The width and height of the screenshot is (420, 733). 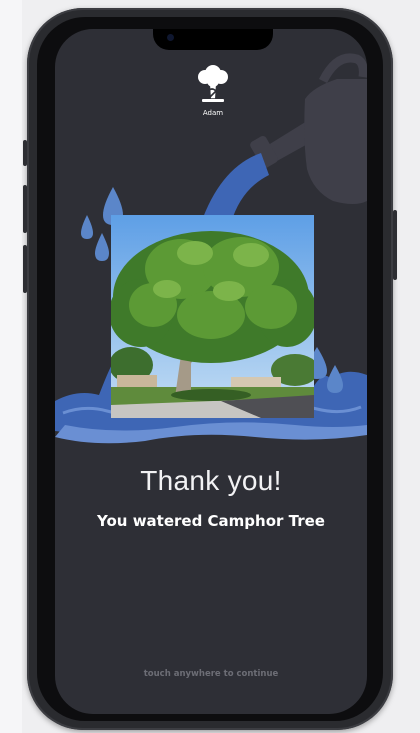 What do you see at coordinates (211, 521) in the screenshot?
I see `watered-tree-message: You watered Camphor Tree` at bounding box center [211, 521].